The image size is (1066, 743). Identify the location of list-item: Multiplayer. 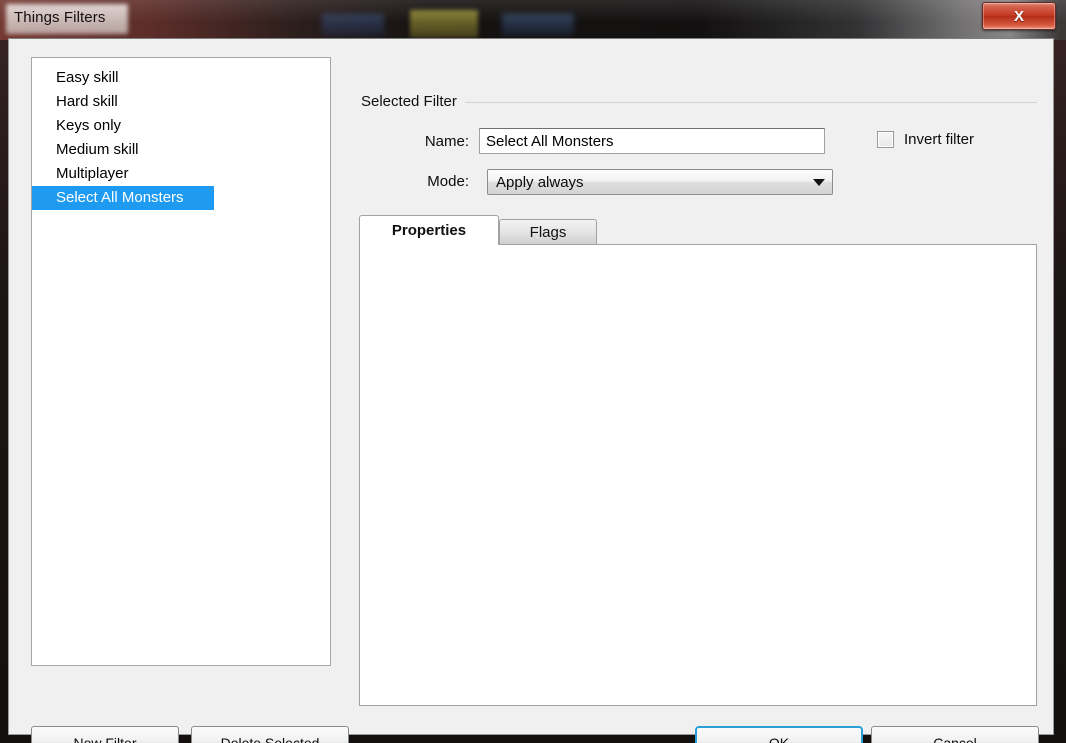
(181, 174).